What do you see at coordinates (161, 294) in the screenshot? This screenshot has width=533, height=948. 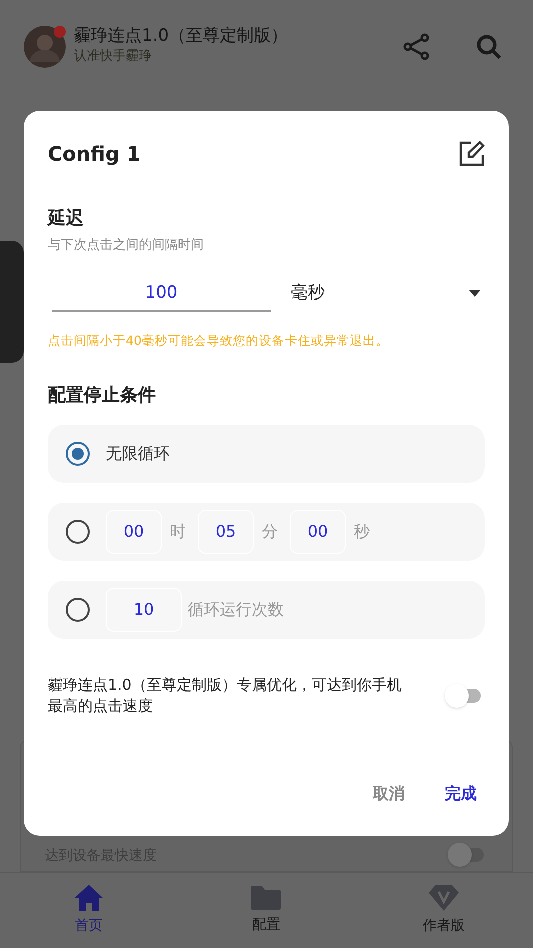 I see `delay-input: 100` at bounding box center [161, 294].